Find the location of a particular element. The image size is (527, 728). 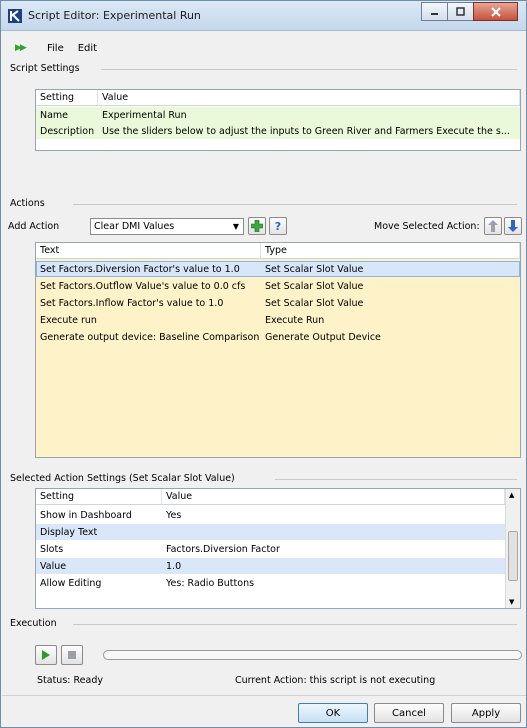

action-text: Execute run is located at coordinates (68, 320).